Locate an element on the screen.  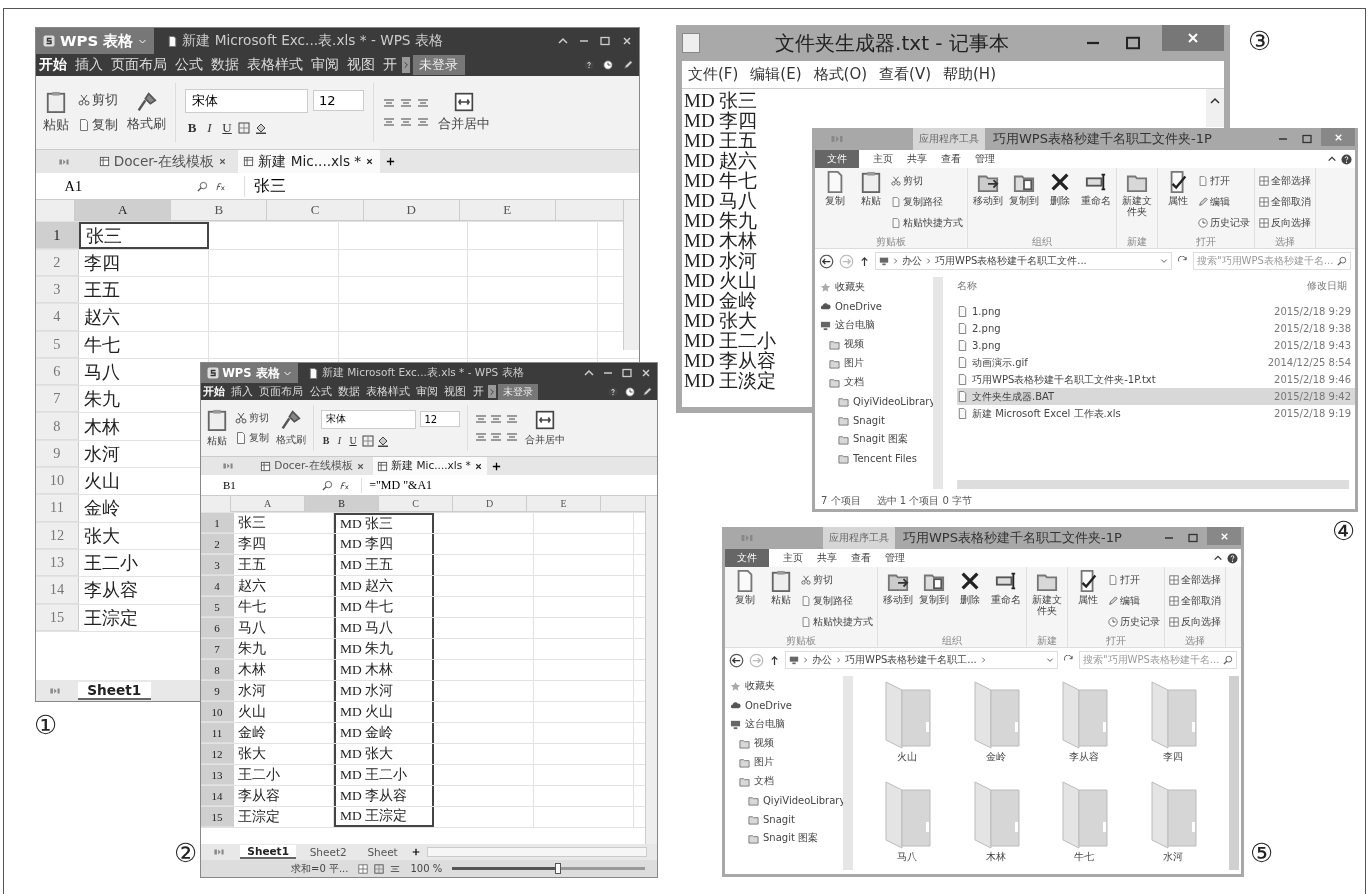
nav-item: 文档 is located at coordinates (874, 382).